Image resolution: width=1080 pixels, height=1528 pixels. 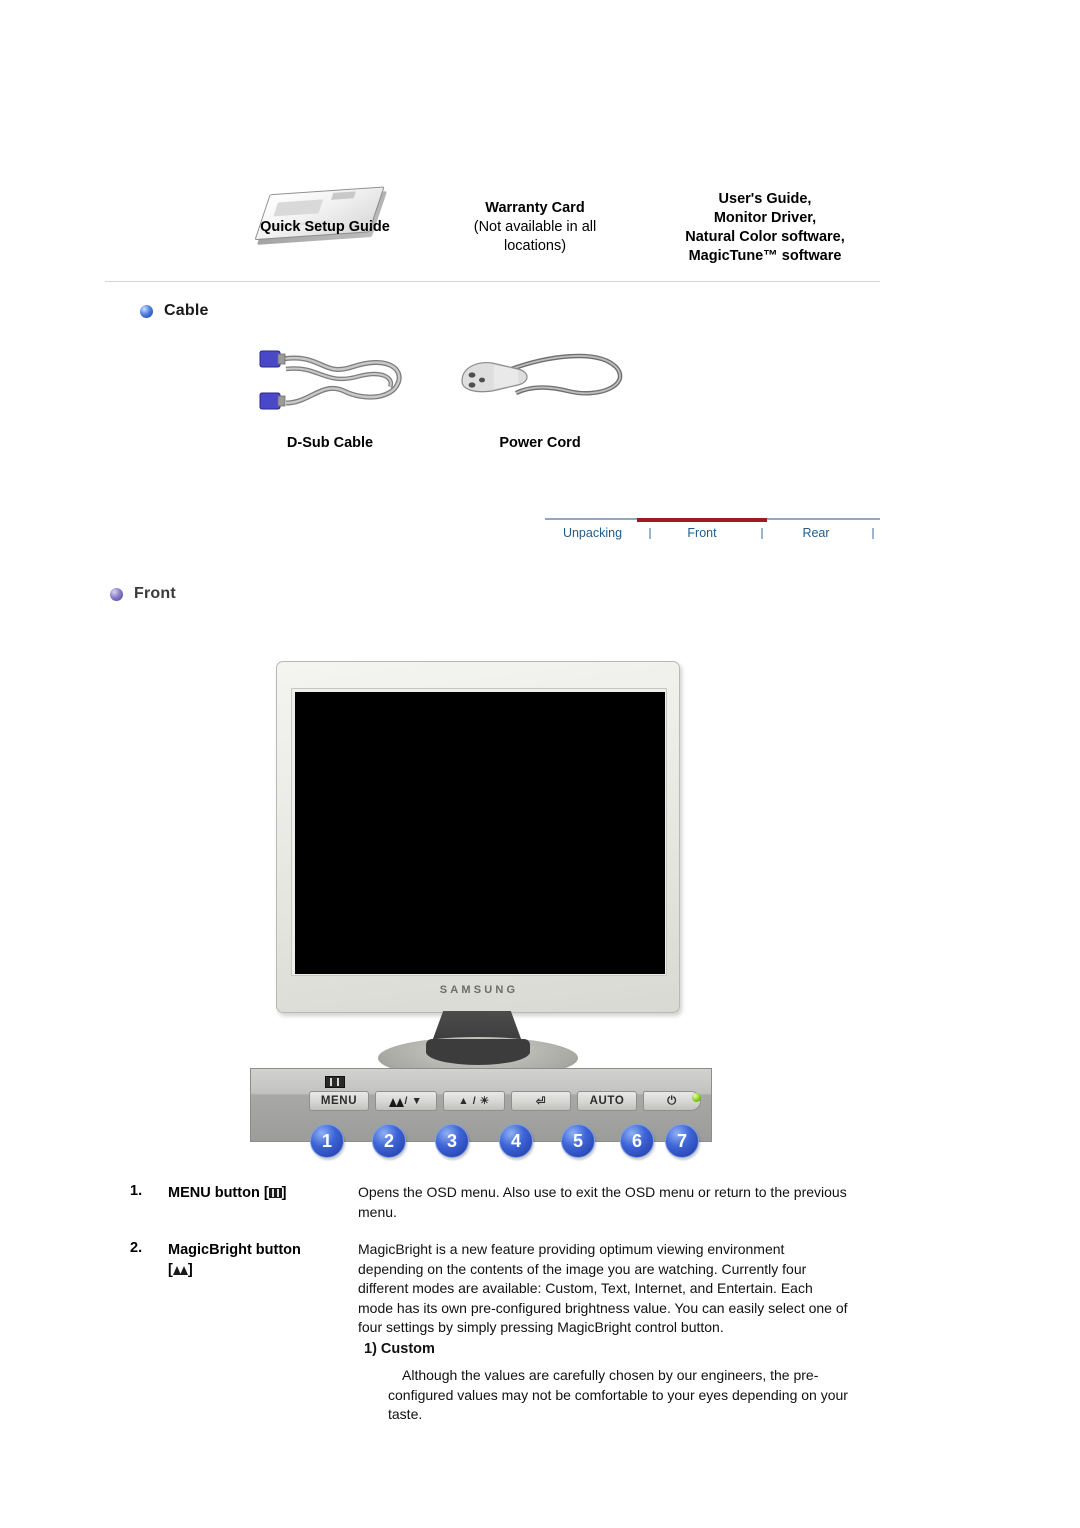 What do you see at coordinates (136, 1248) in the screenshot?
I see `description-number-2: 2.` at bounding box center [136, 1248].